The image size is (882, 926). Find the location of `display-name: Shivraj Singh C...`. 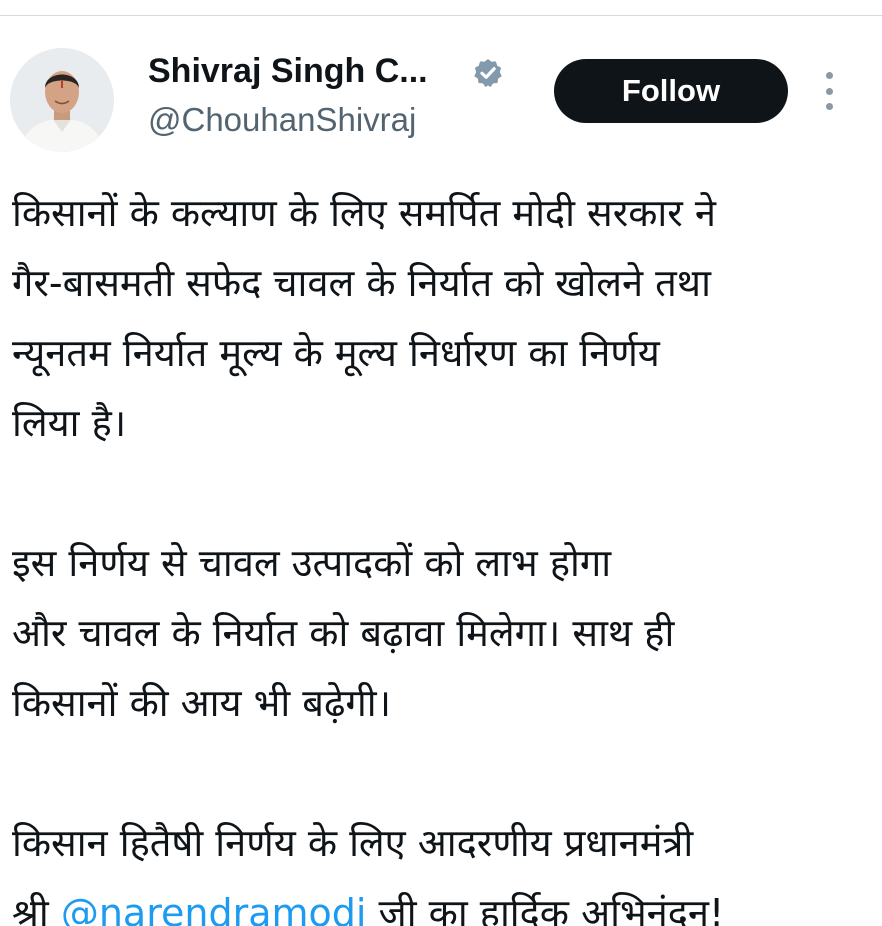

display-name: Shivraj Singh C... is located at coordinates (288, 71).